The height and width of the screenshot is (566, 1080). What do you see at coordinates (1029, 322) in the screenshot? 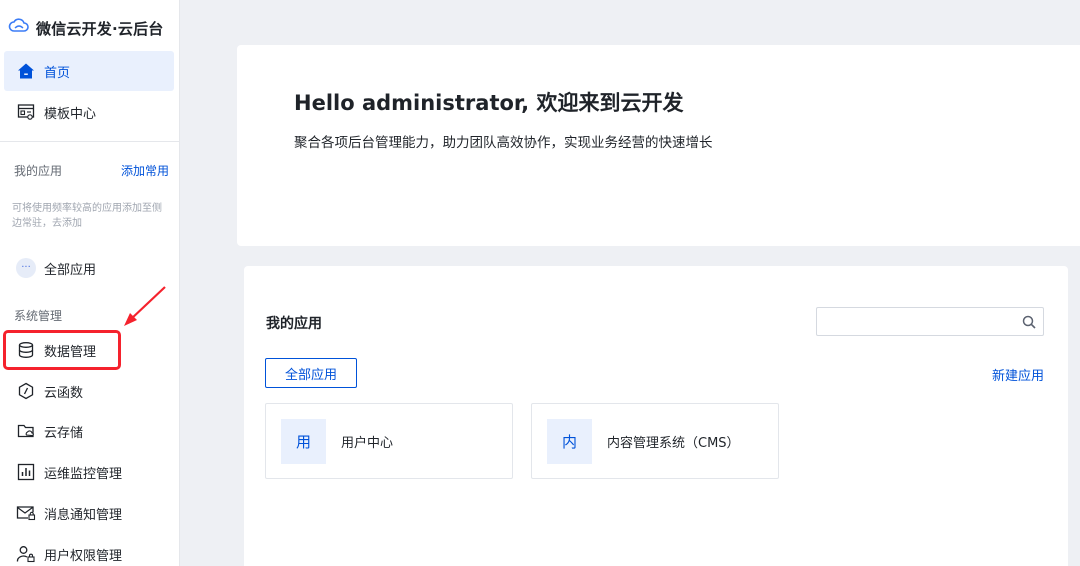
I see `search-icon` at bounding box center [1029, 322].